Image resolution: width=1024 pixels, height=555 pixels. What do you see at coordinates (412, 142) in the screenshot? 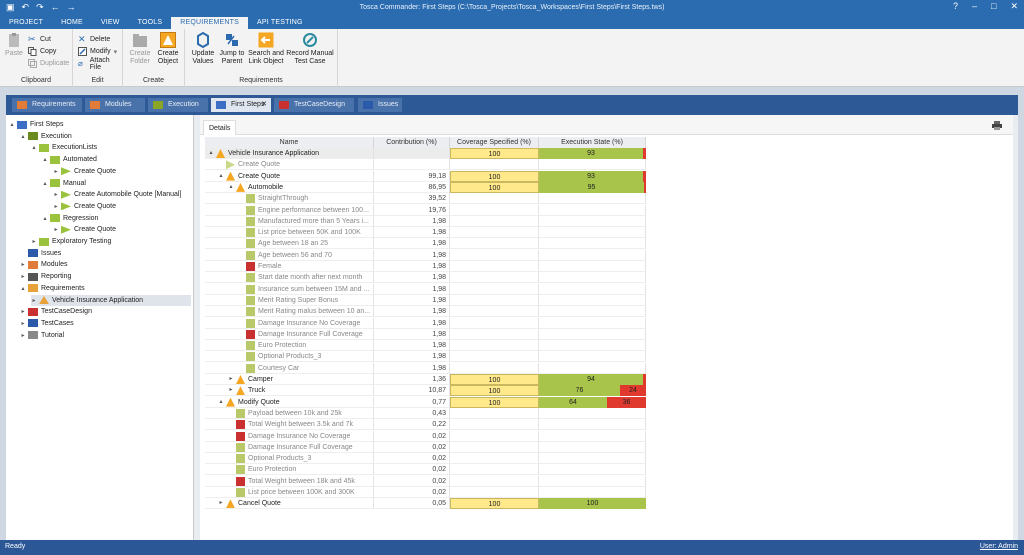
I see `column-header-contribution: Contribution (%)` at bounding box center [412, 142].